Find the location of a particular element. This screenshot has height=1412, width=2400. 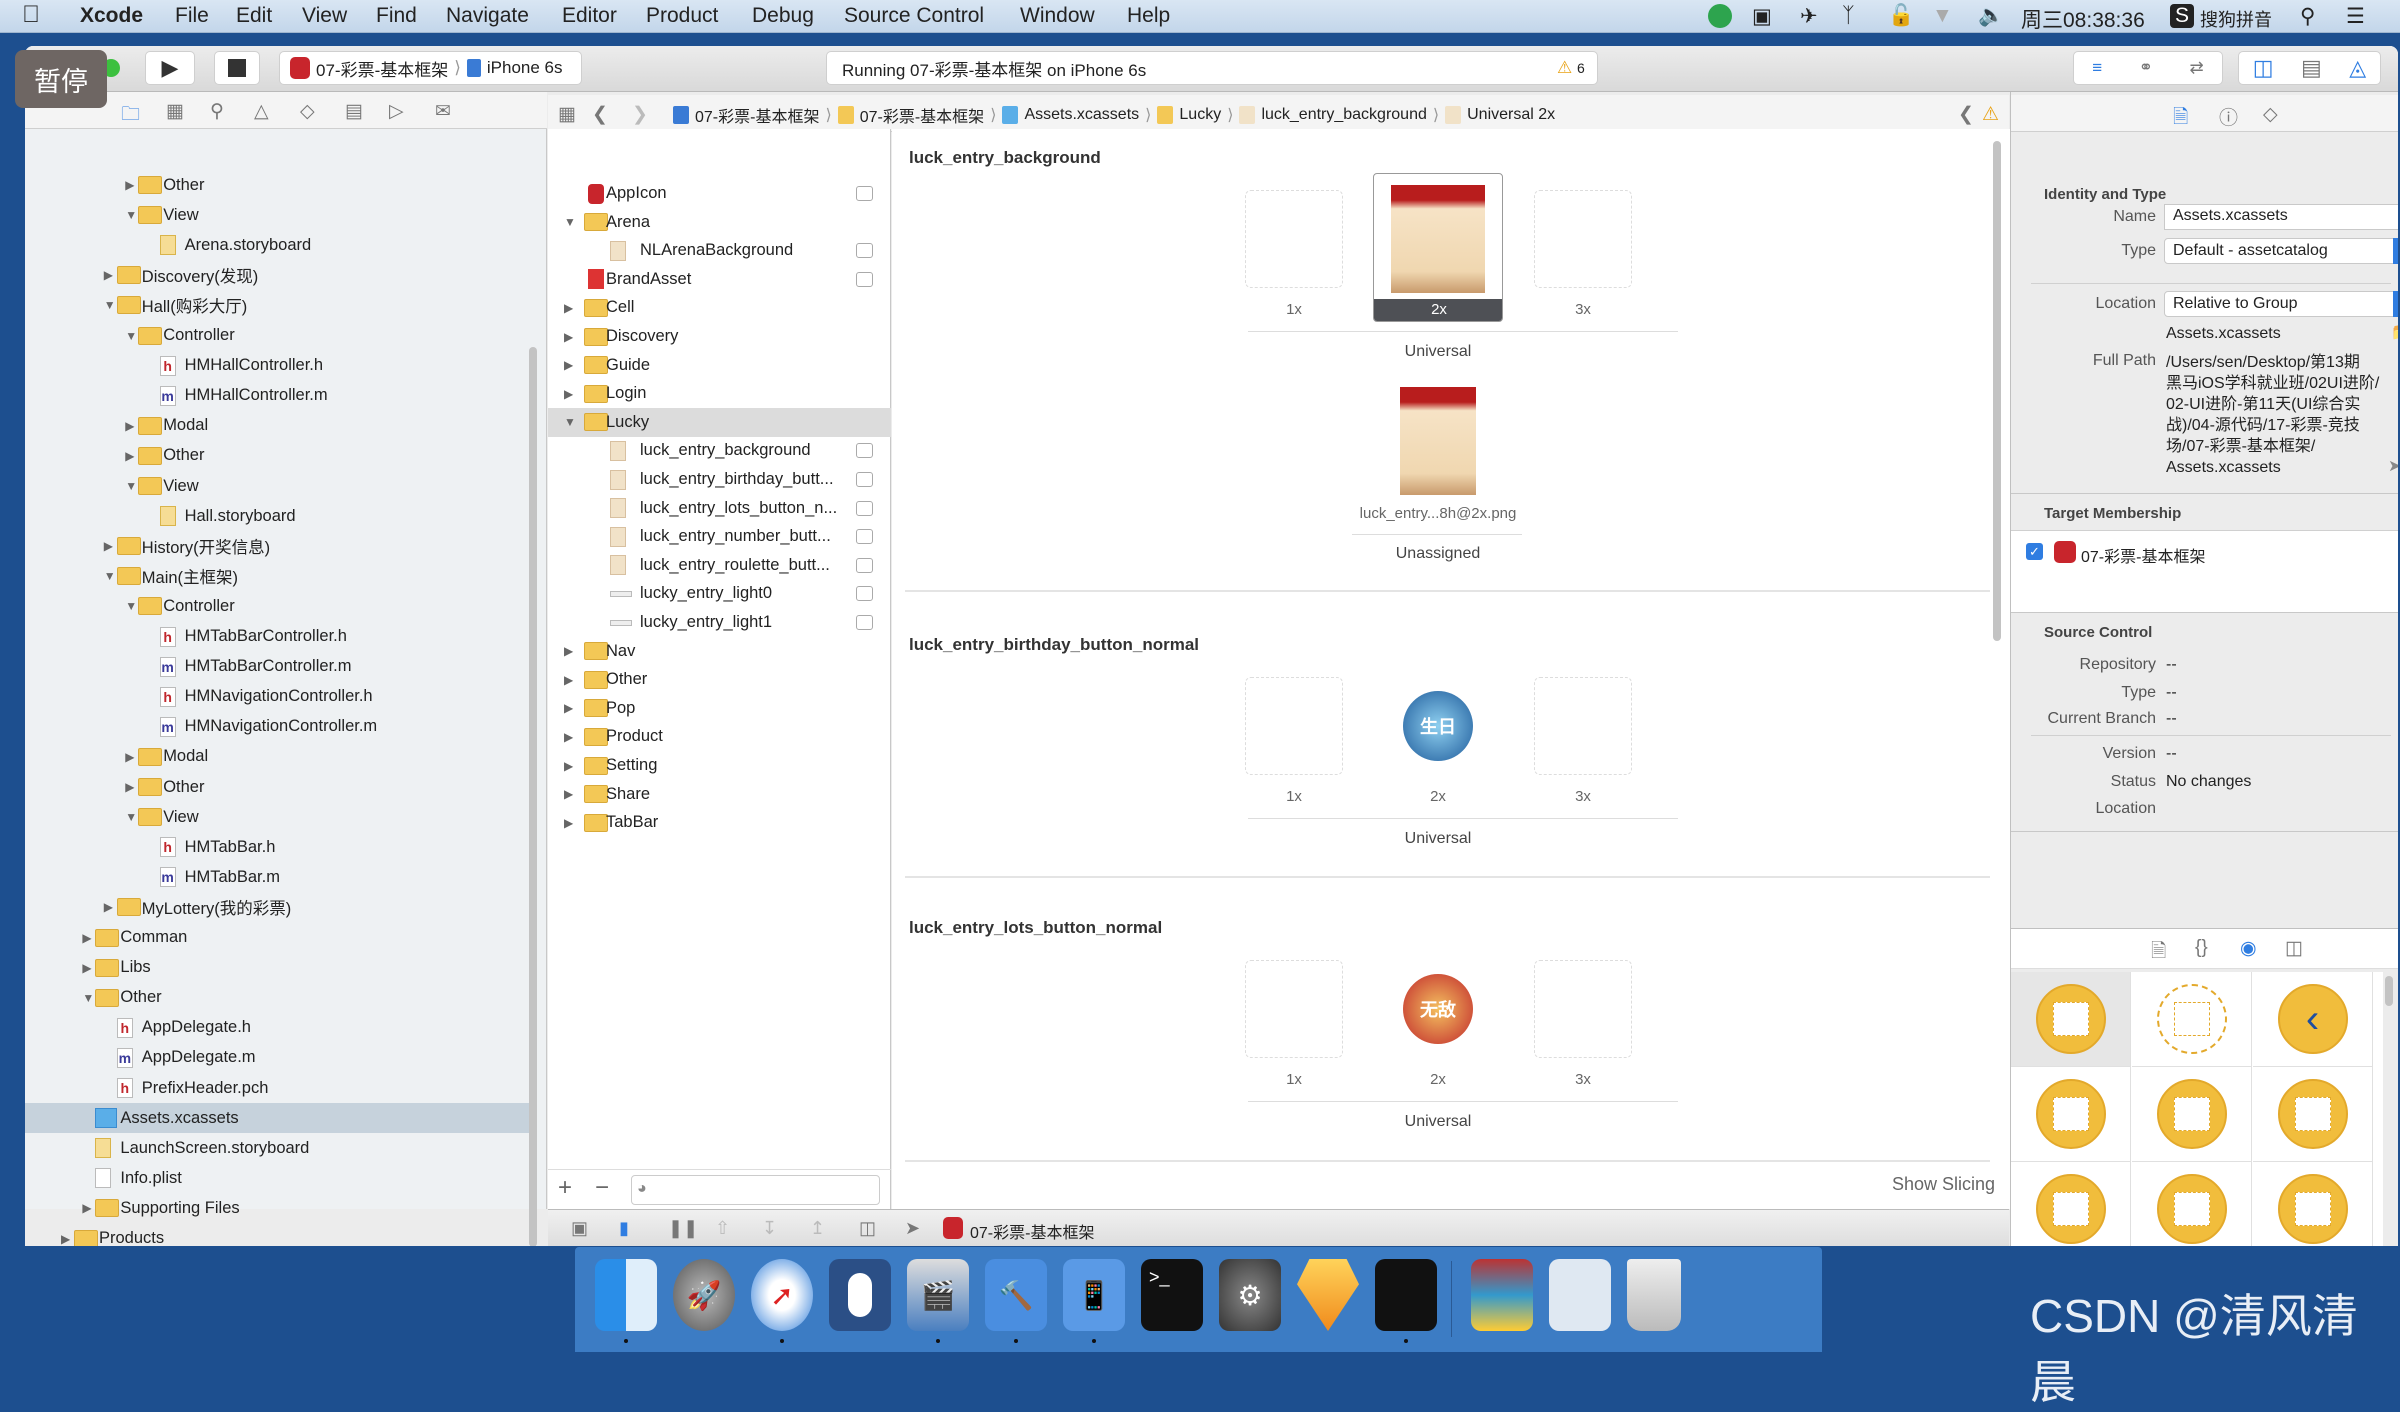

mouse-app-icon is located at coordinates (860, 1295).